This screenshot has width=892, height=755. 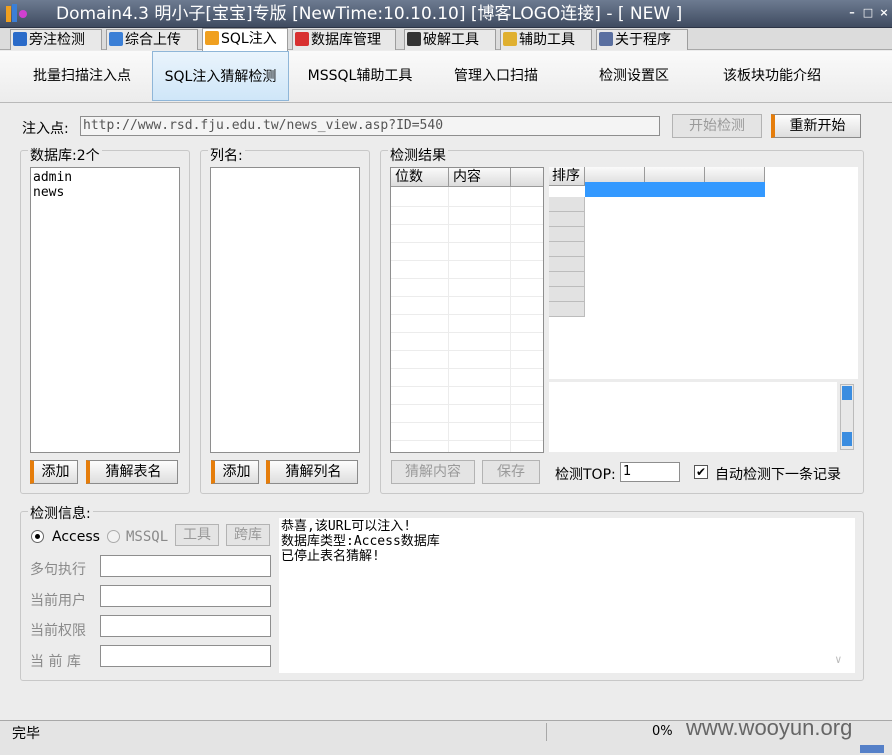 What do you see at coordinates (56, 39) in the screenshot?
I see `tab-side-injection: 旁注检测` at bounding box center [56, 39].